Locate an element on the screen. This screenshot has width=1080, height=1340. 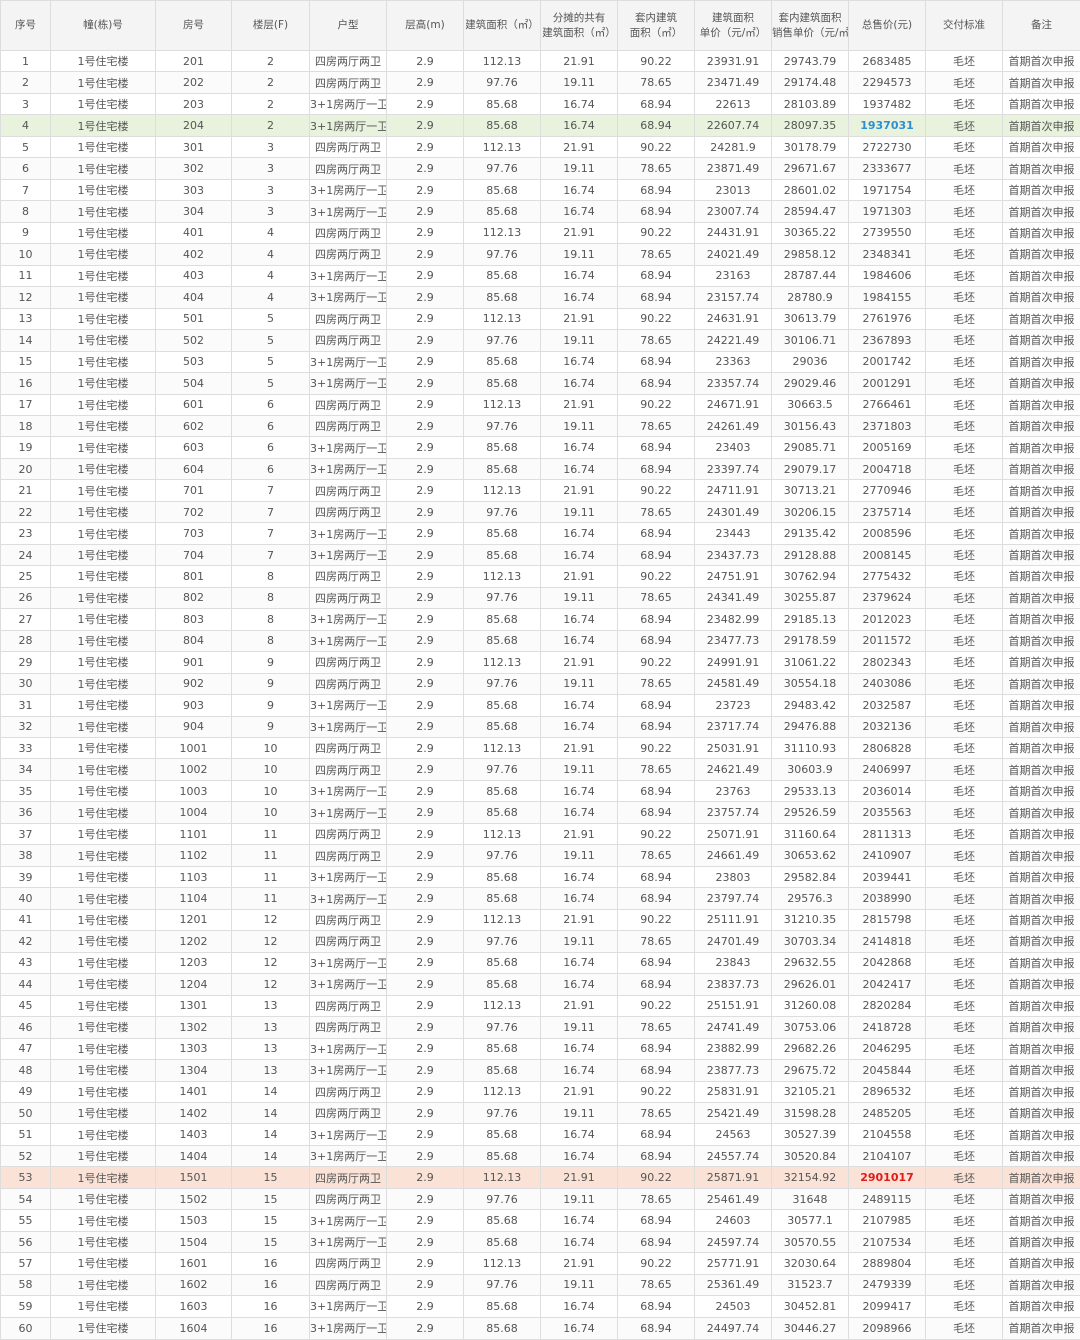
table-cell: 25771.91 is located at coordinates (733, 1263).